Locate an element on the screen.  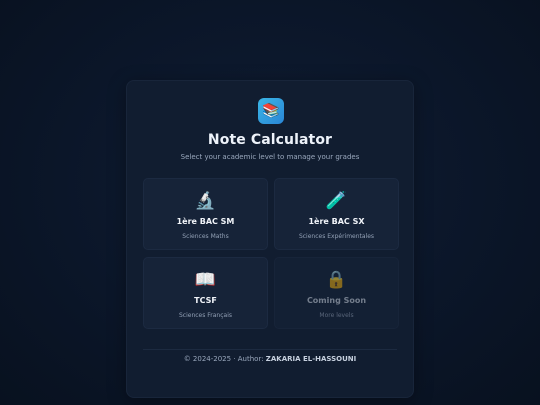
test-tube-icon: 🧪 is located at coordinates (336, 201).